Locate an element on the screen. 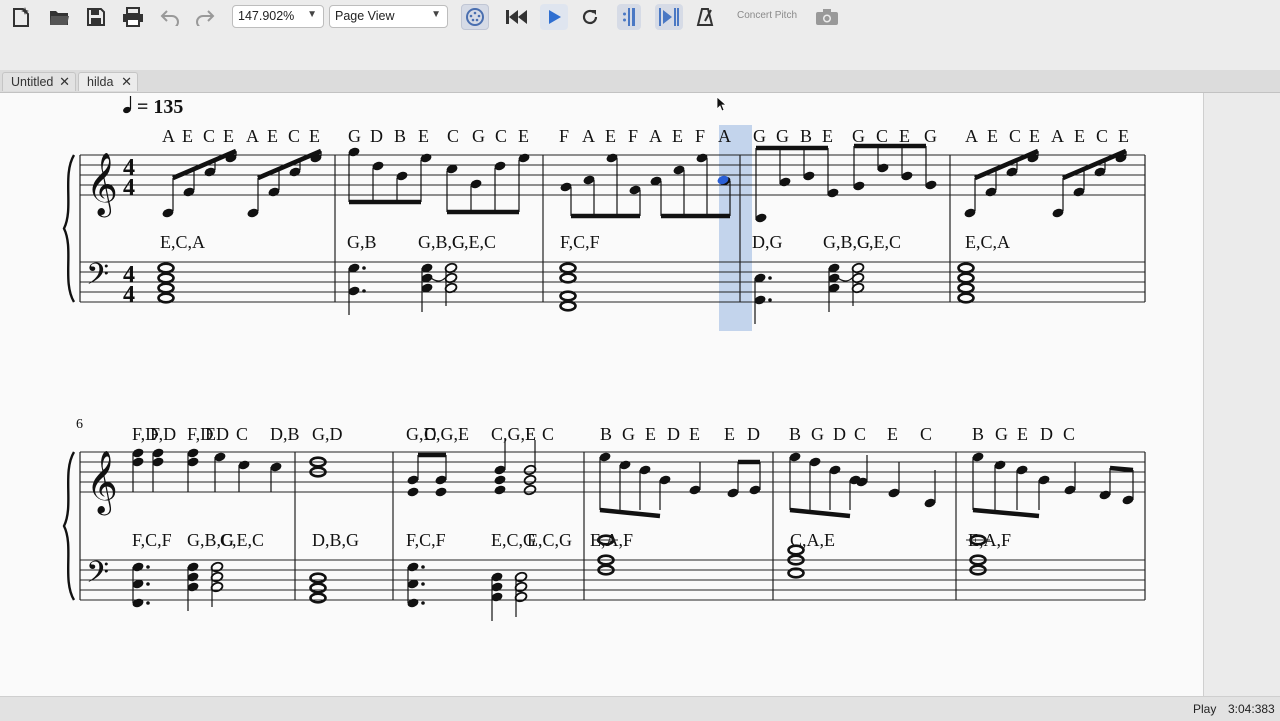 This screenshot has height=721, width=1280. print-icon is located at coordinates (133, 17).